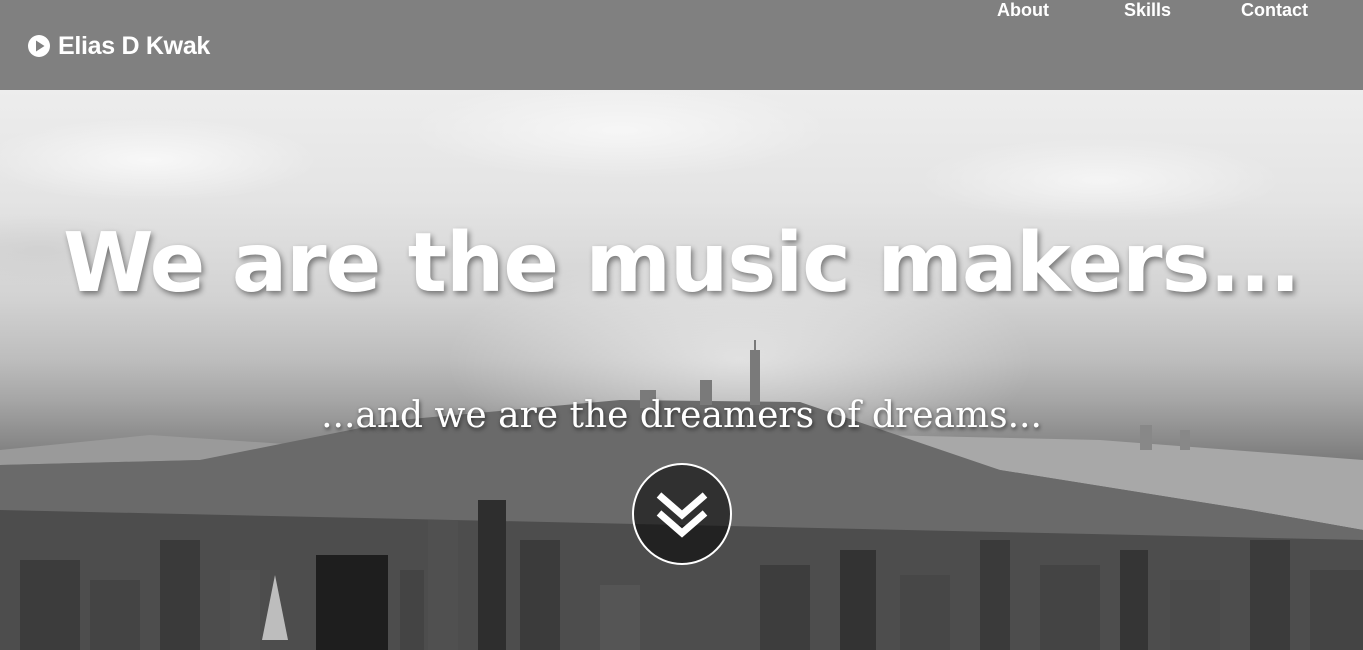 This screenshot has height=650, width=1363. I want to click on nav-link-about: About, so click(1023, 10).